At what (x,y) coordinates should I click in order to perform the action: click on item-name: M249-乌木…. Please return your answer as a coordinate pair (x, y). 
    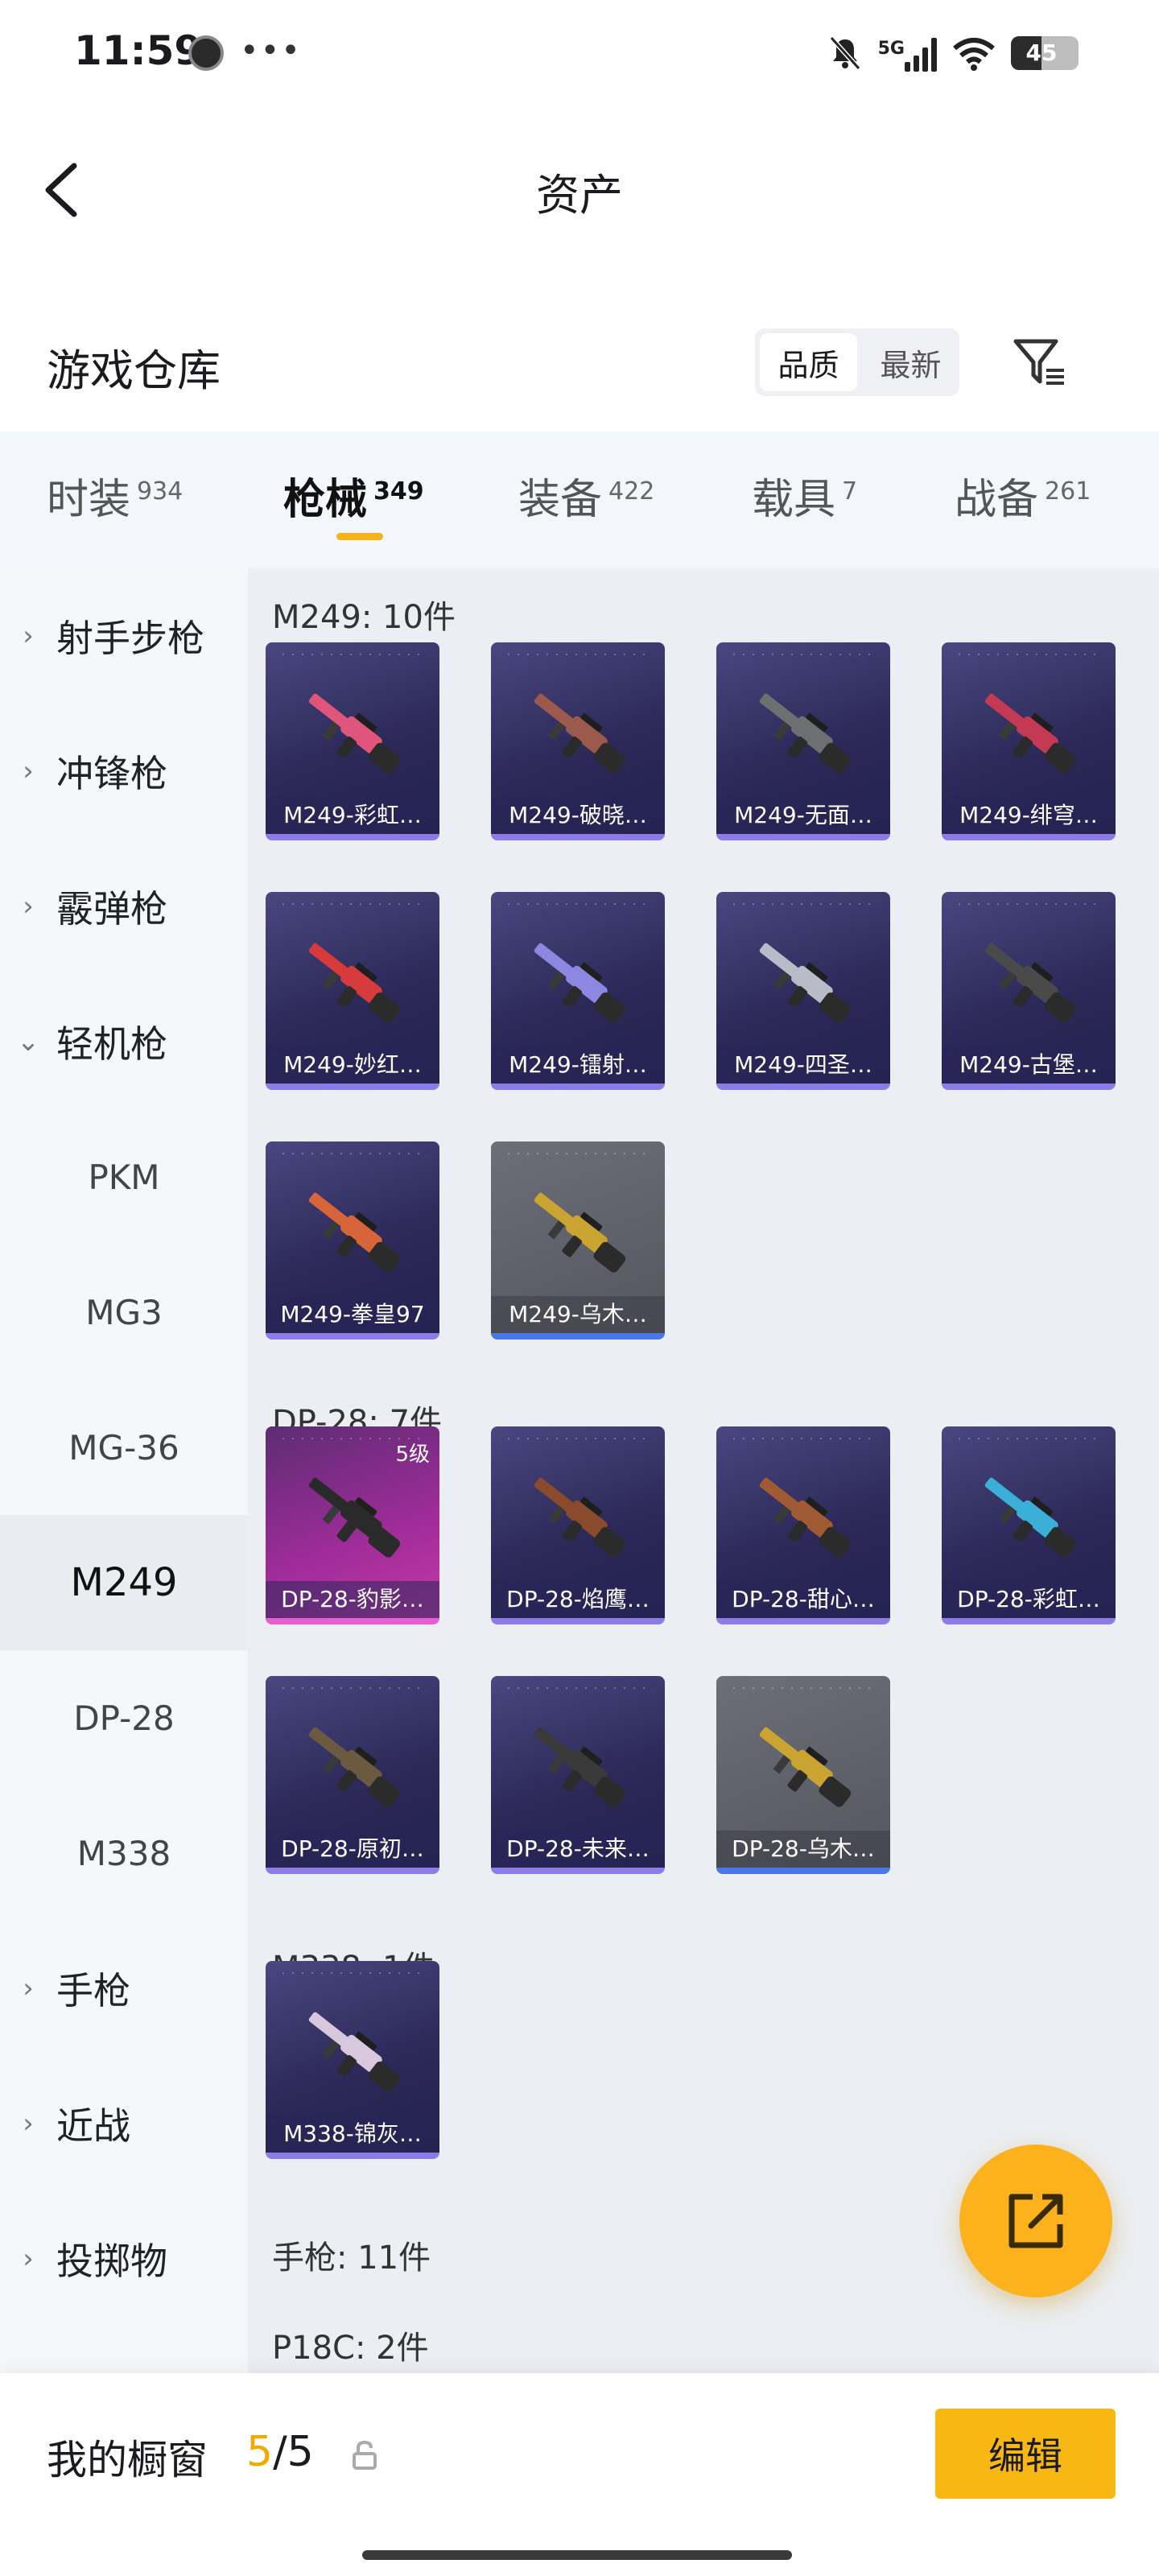
    Looking at the image, I should click on (578, 1314).